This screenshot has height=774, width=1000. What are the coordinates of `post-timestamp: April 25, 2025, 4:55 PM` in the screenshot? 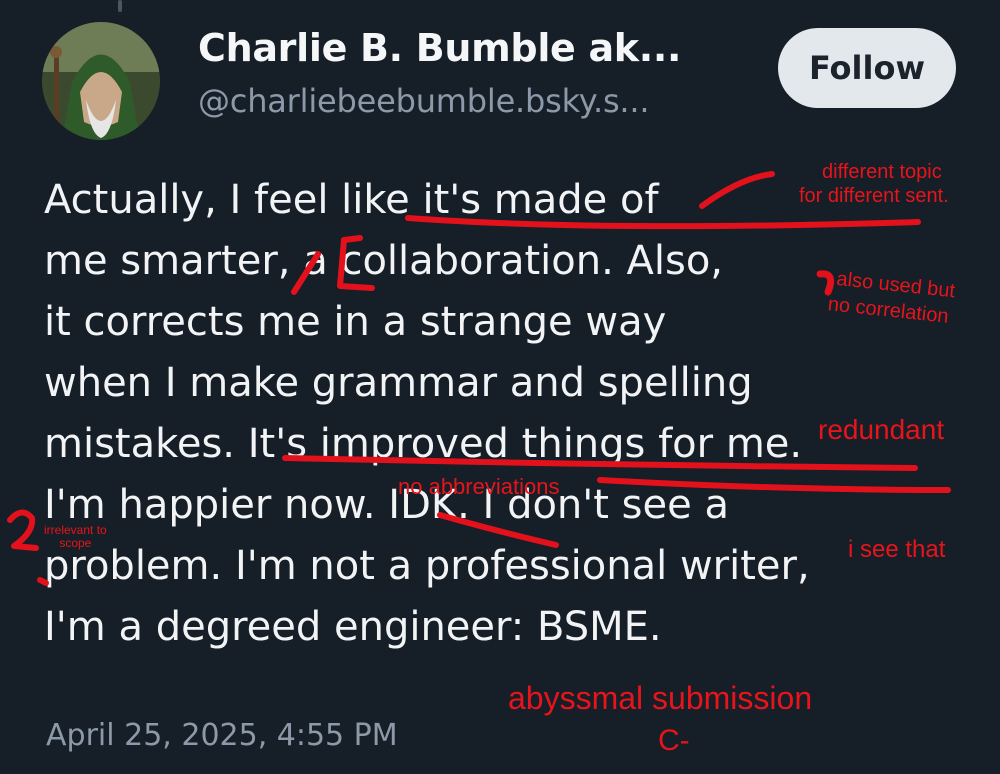 It's located at (222, 735).